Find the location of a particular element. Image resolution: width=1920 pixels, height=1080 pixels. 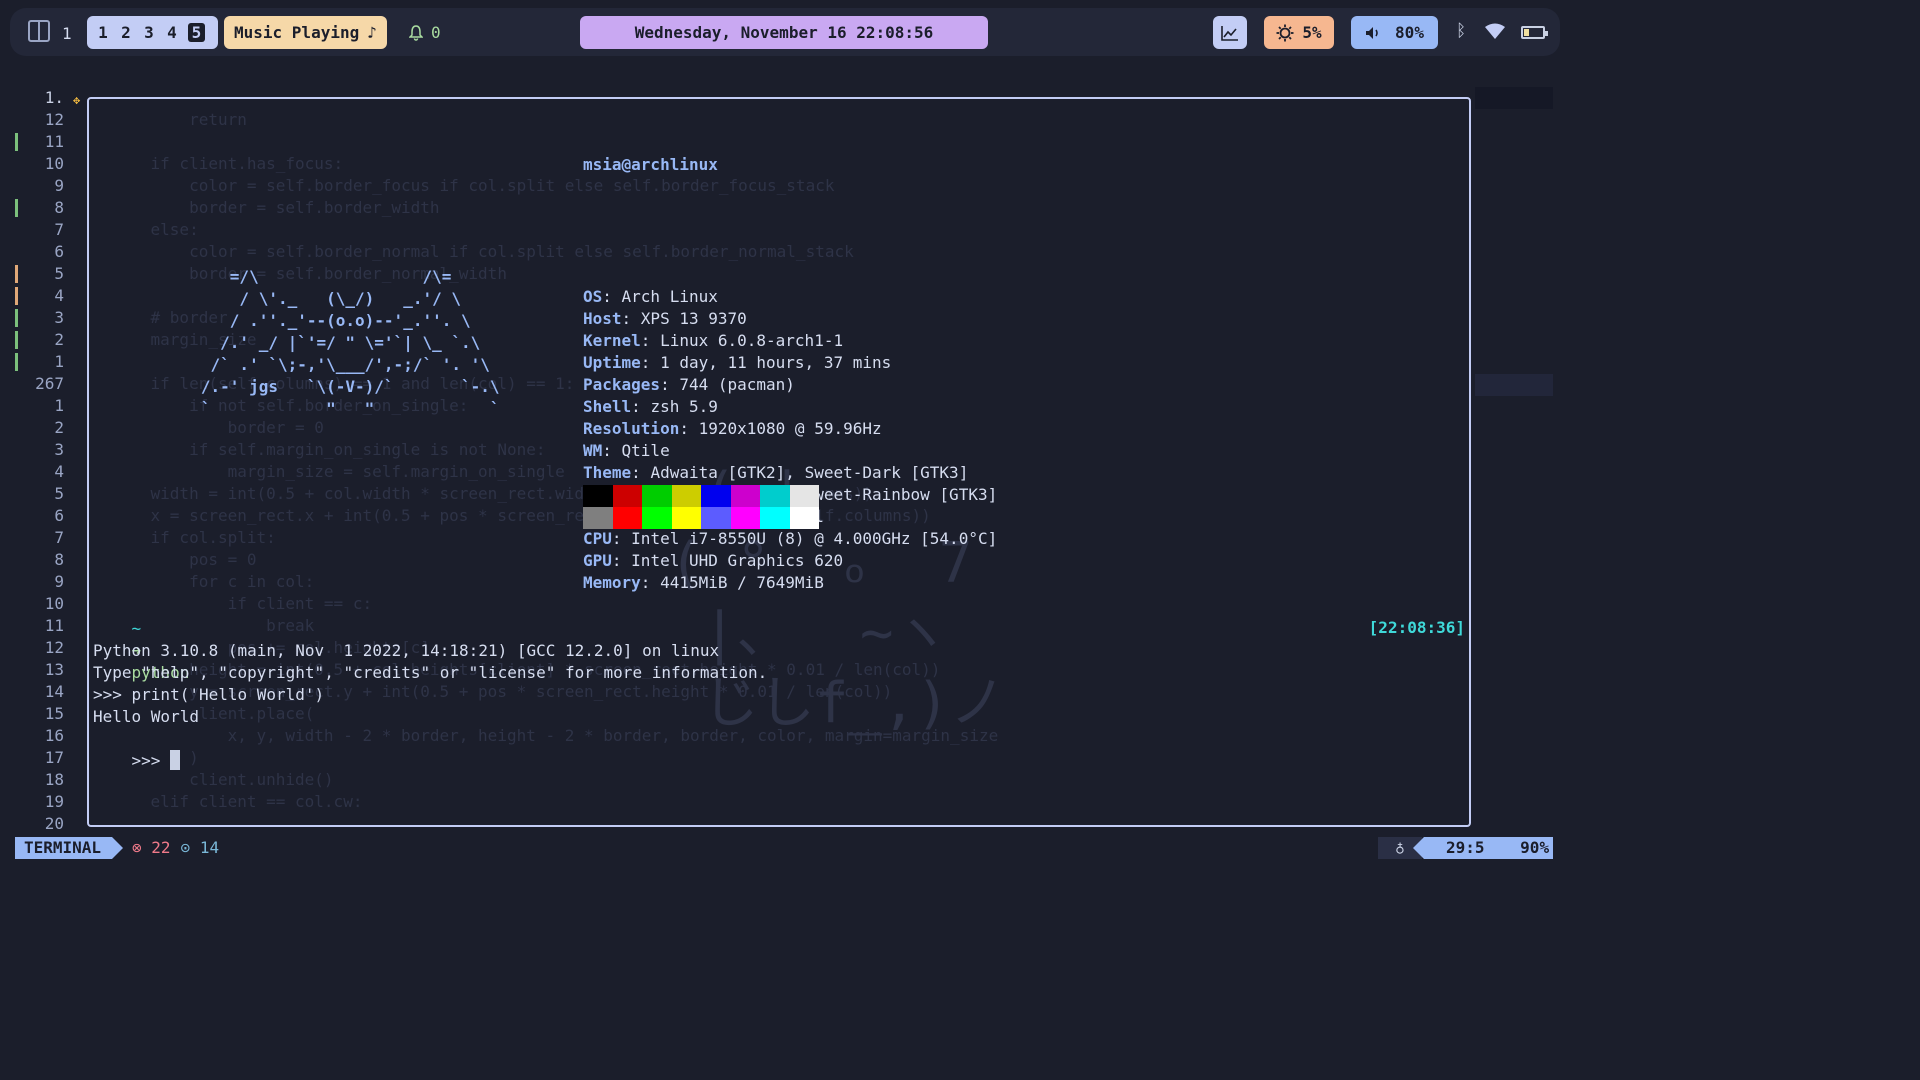

info-value: : Adwaita [GTK2], Sweet-Dark [GTK3] is located at coordinates (800, 472).